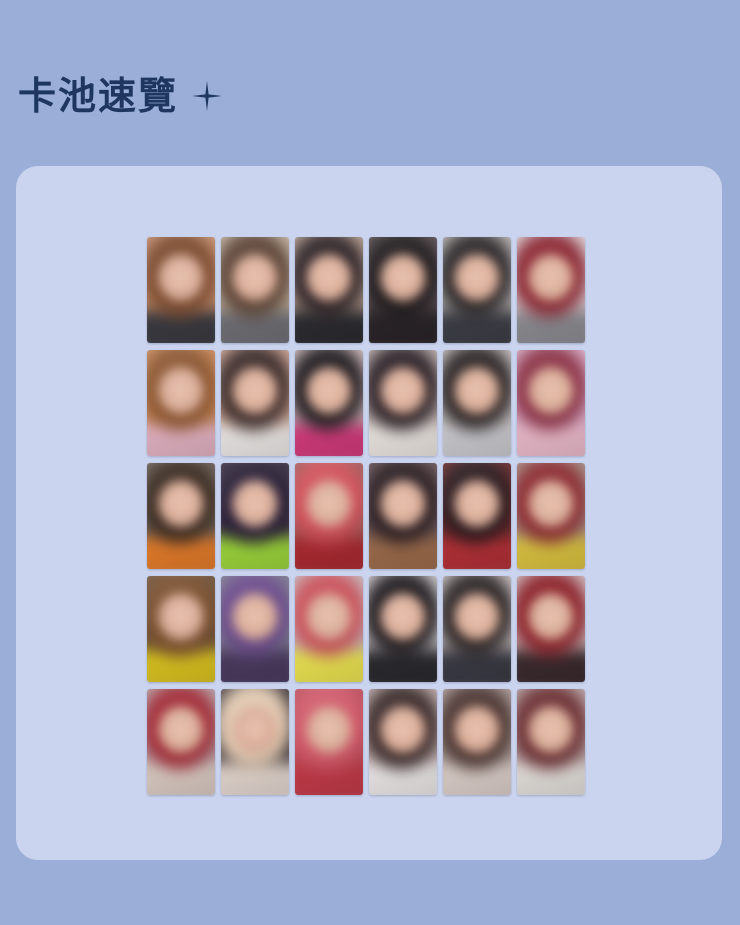  Describe the element at coordinates (207, 96) in the screenshot. I see `sparkle-icon` at that location.